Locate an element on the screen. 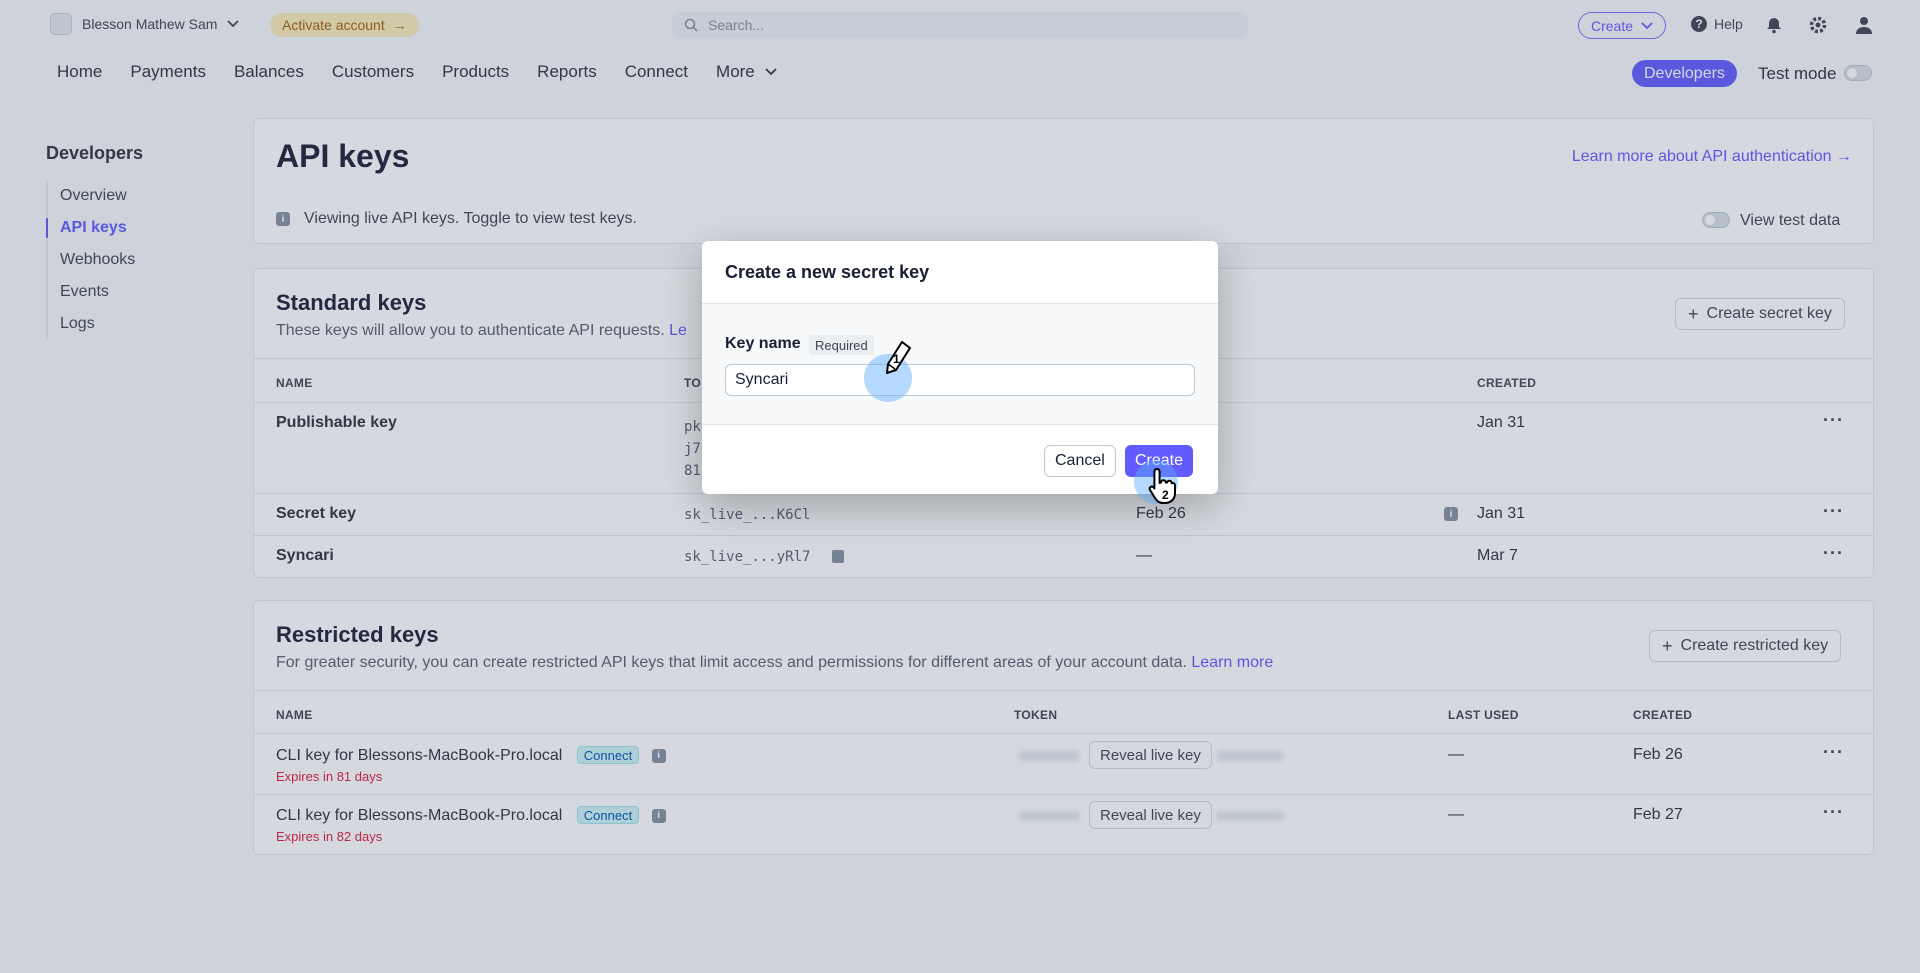  step-1-label: 1 is located at coordinates (896, 359).